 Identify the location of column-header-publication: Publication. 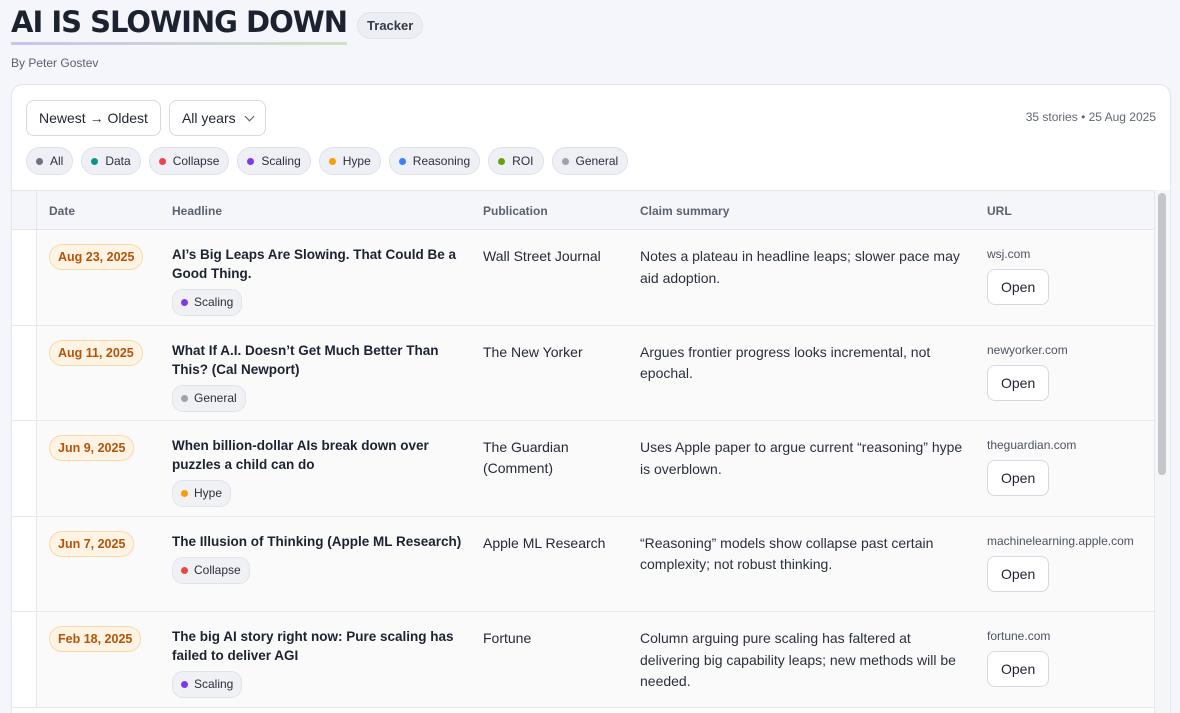
(515, 211).